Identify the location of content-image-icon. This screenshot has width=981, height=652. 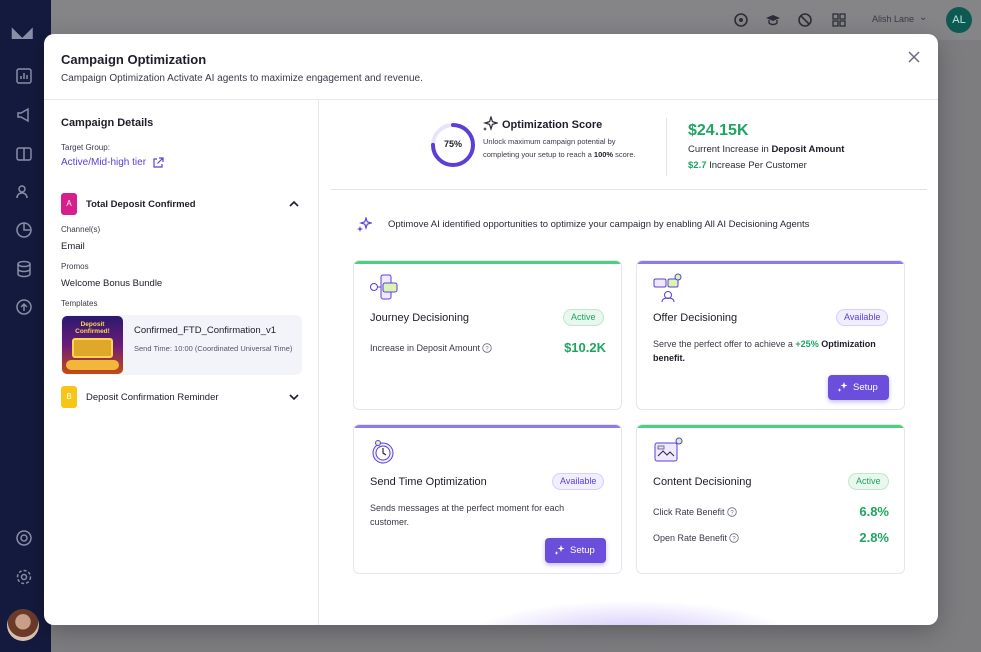
(668, 452).